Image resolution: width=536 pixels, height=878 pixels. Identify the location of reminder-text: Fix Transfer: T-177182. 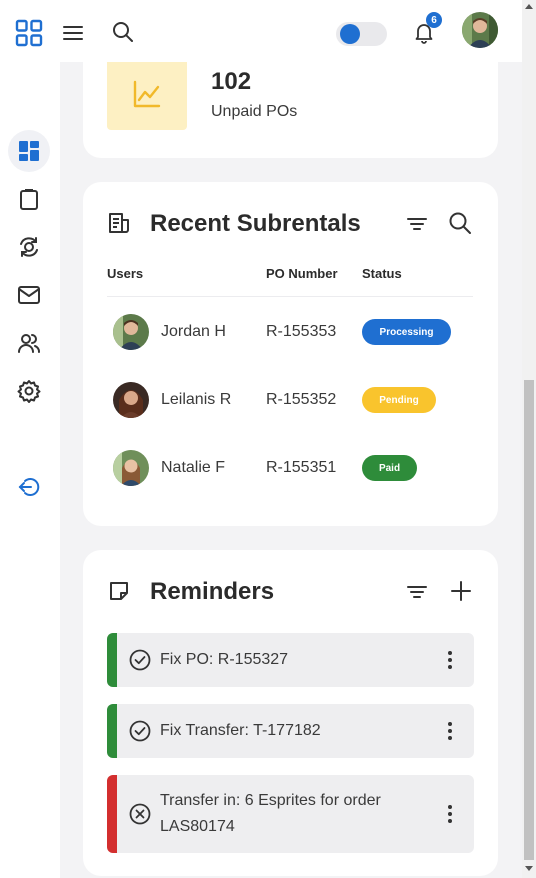
(240, 730).